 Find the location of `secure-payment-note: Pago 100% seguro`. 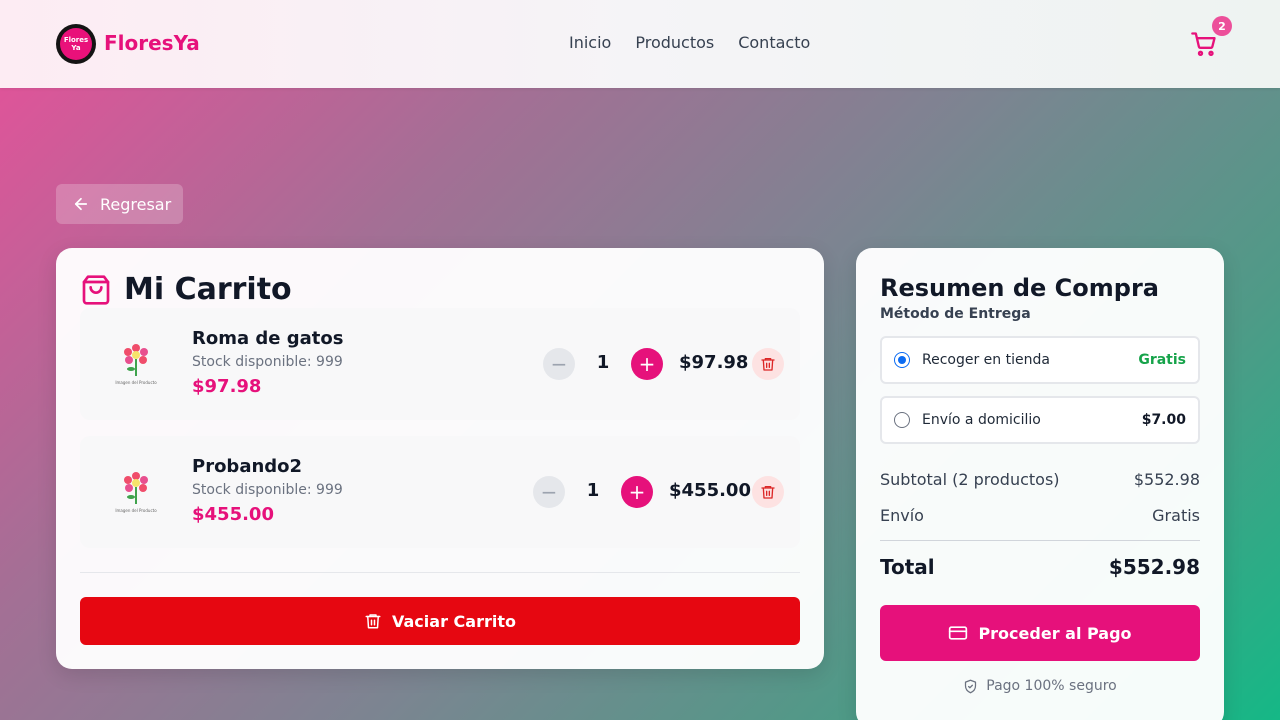

secure-payment-note: Pago 100% seguro is located at coordinates (1040, 686).